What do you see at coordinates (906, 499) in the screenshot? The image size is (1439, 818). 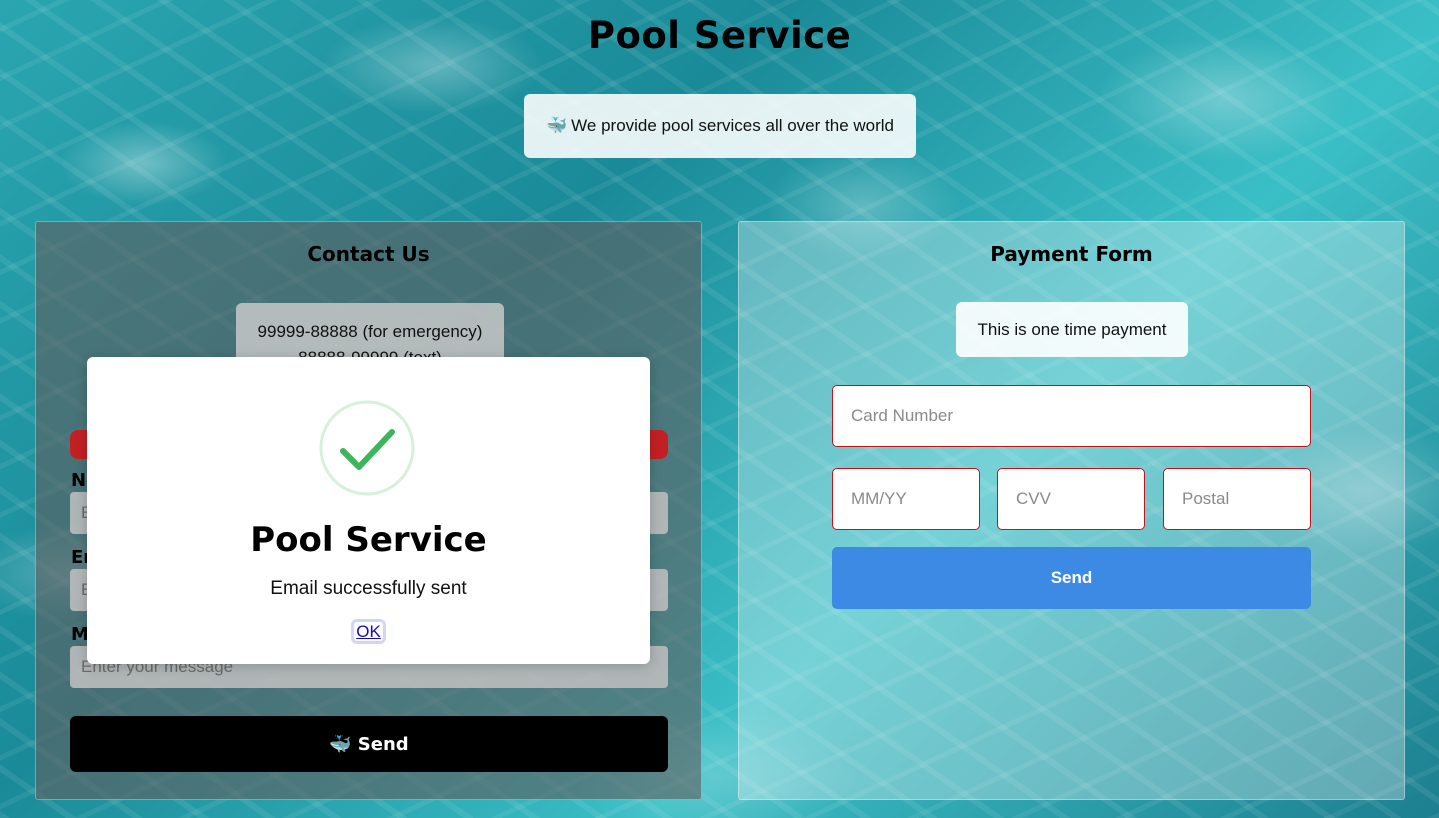 I see `expiry-input` at bounding box center [906, 499].